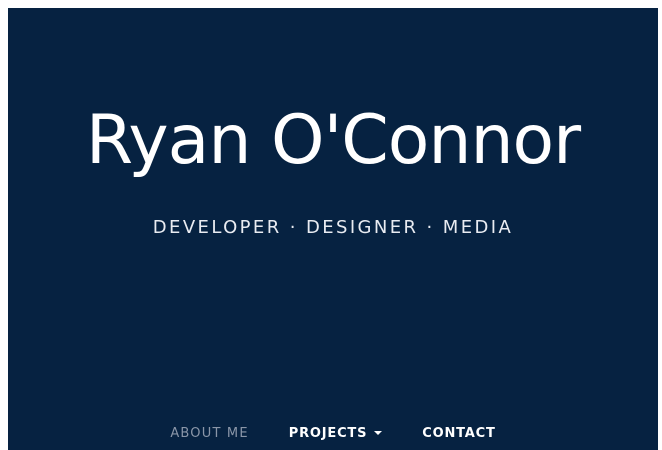  I want to click on hero-tagline: DEVELOPER · DESIGNER · MEDIA, so click(333, 227).